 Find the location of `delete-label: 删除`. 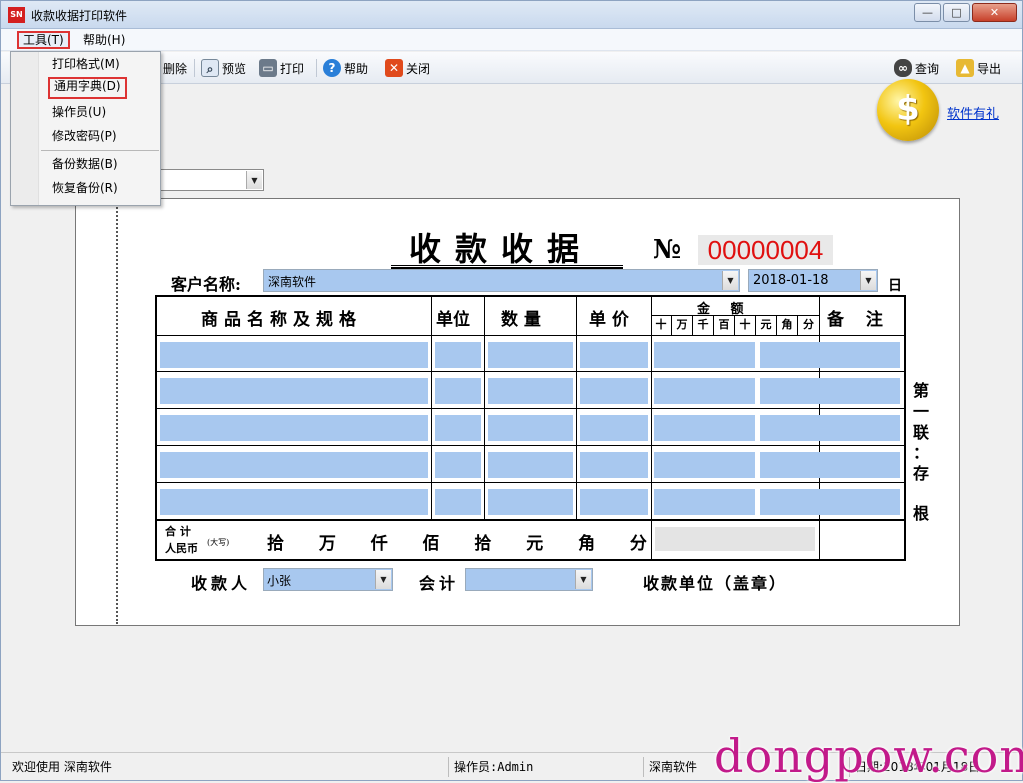

delete-label: 删除 is located at coordinates (175, 68).